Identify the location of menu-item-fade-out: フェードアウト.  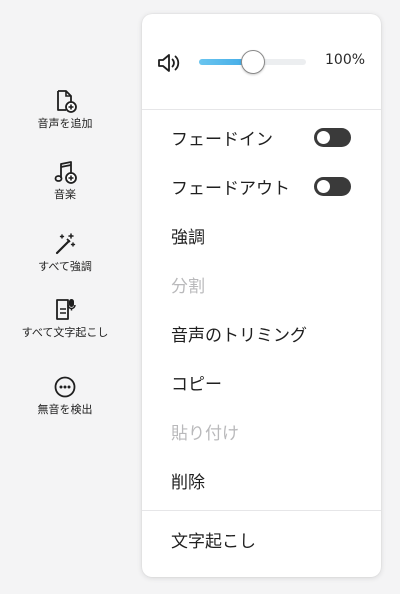
(261, 186).